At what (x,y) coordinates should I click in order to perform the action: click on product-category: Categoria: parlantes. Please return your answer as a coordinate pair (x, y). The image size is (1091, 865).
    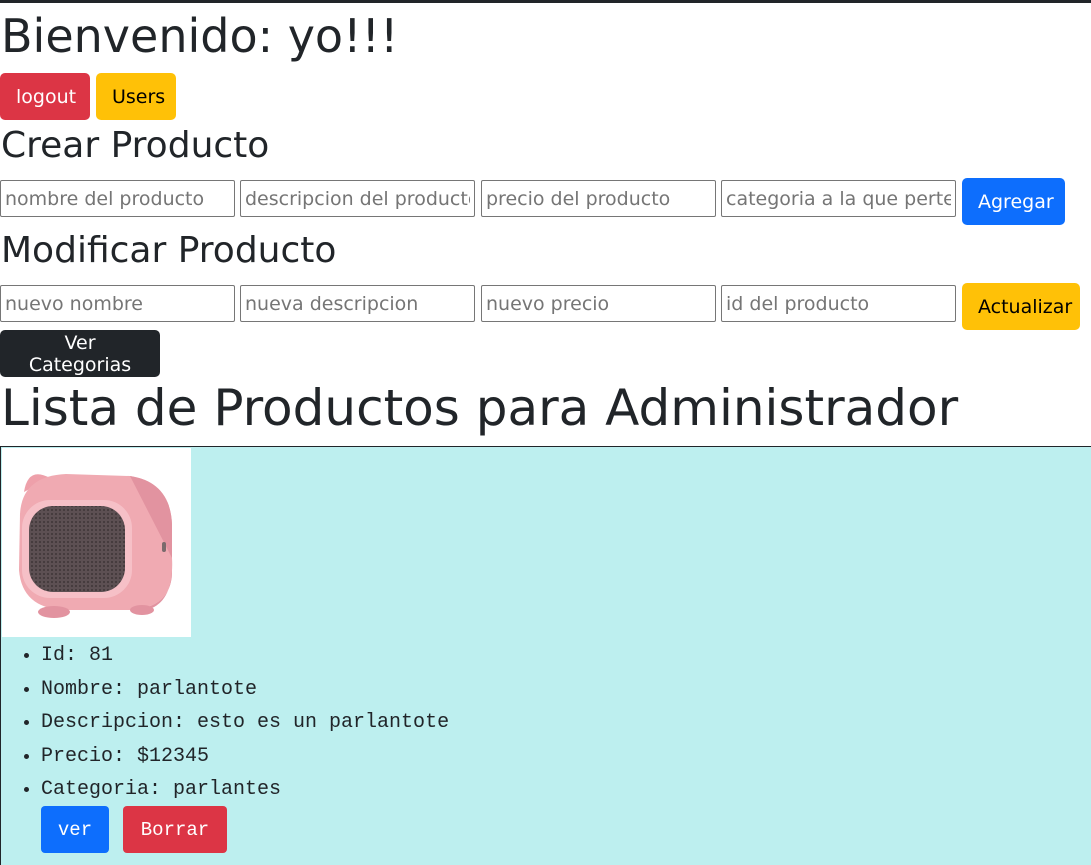
    Looking at the image, I should click on (245, 790).